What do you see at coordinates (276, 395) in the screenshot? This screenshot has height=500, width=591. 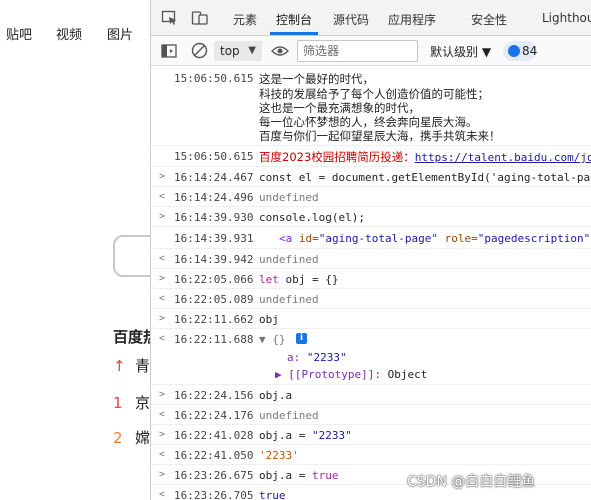 I see `code-line: obj.a` at bounding box center [276, 395].